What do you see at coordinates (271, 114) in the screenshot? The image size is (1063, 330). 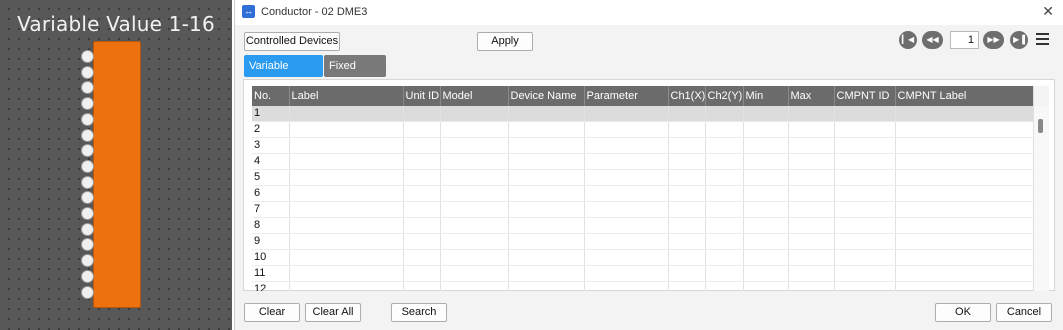 I see `row-number-cell: 1` at bounding box center [271, 114].